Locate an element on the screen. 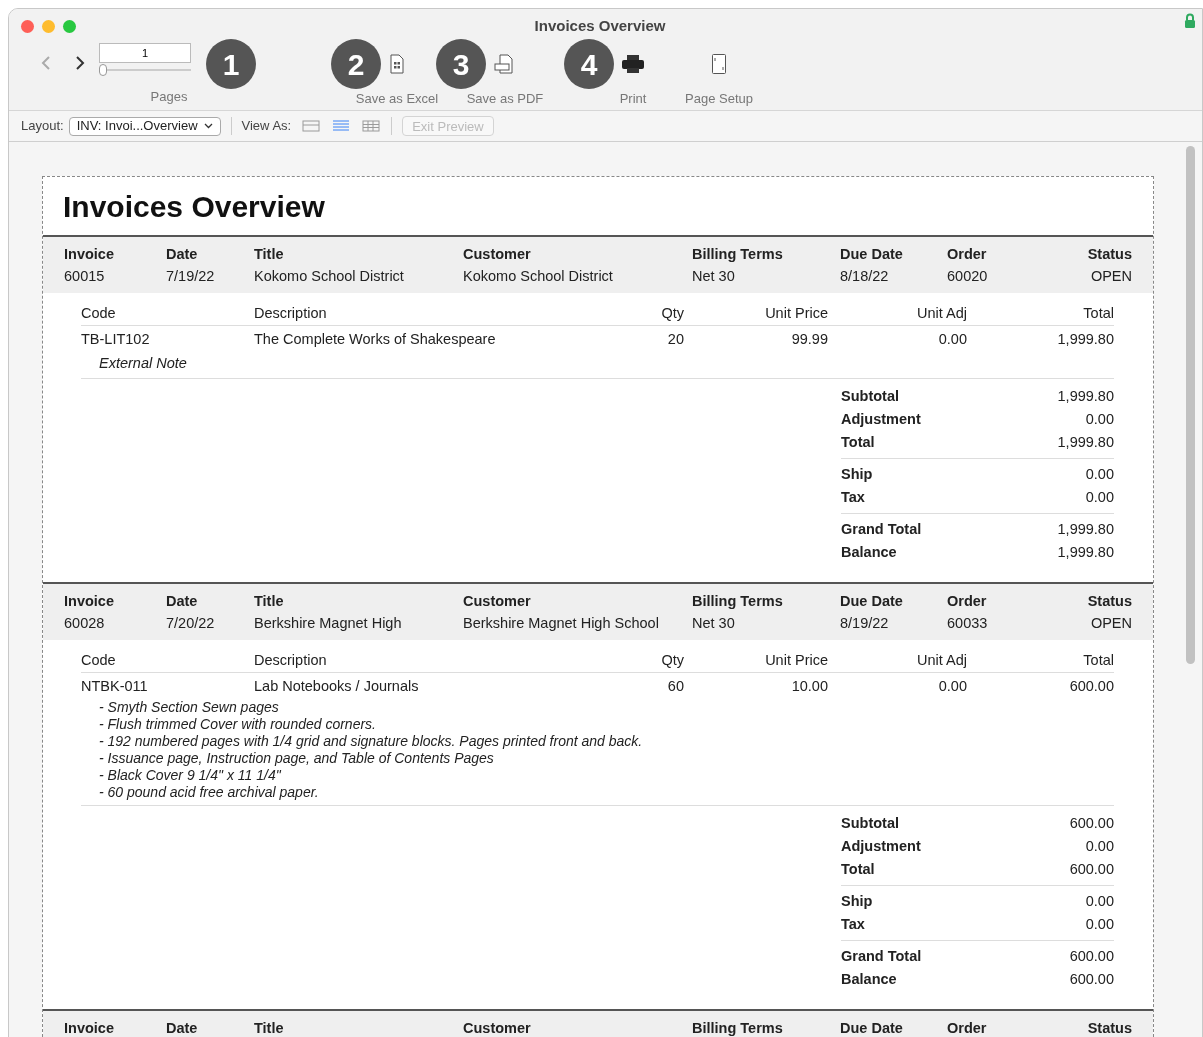  table-cell-text: 600.00 is located at coordinates (1091, 686).